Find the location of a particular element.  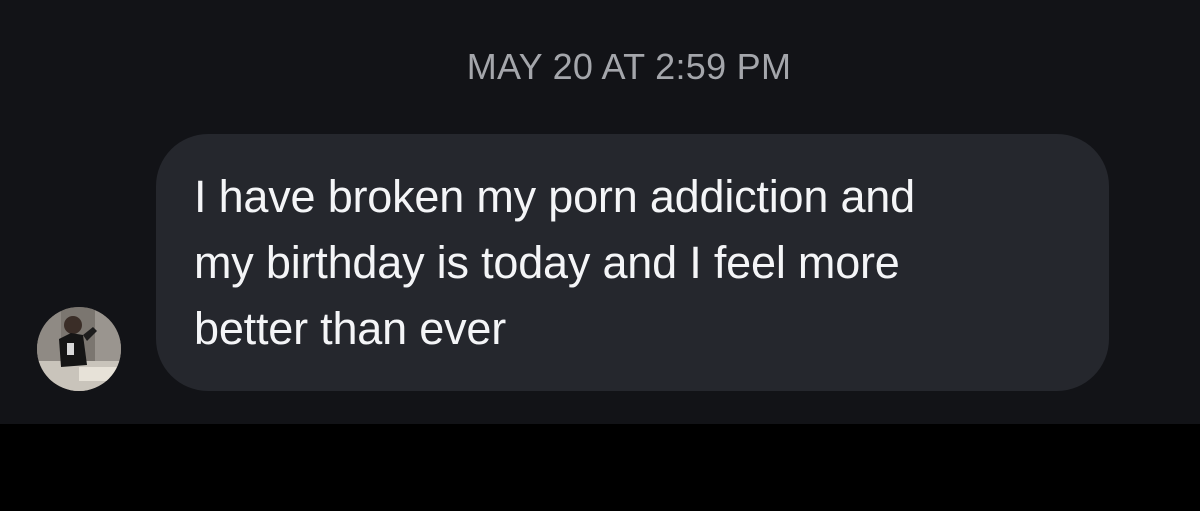

message-timestamp: MAY 20 AT 2:59 PM is located at coordinates (629, 66).